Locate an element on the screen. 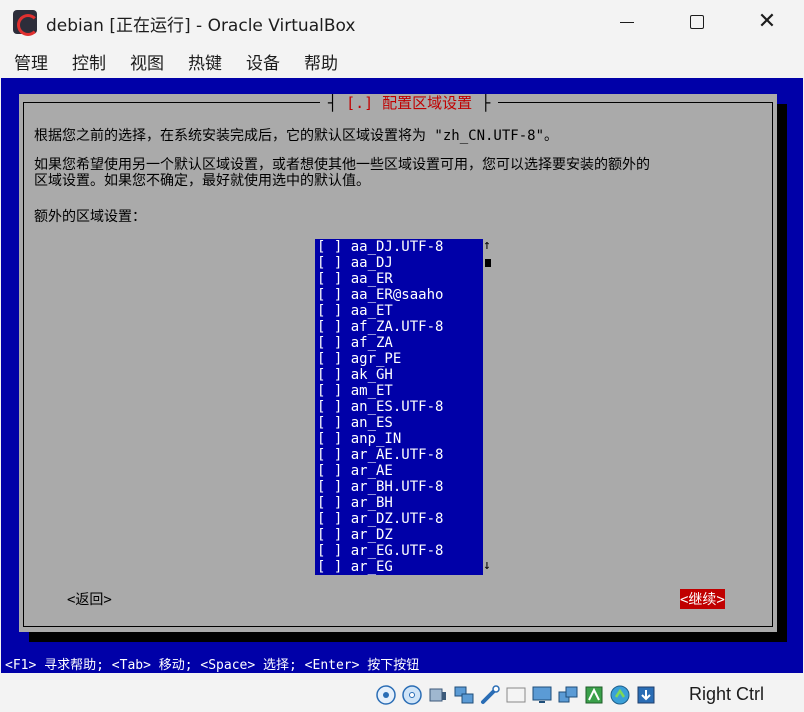  locale-list-item: [ ] aa_DJ.UTF-8 is located at coordinates (399, 247).